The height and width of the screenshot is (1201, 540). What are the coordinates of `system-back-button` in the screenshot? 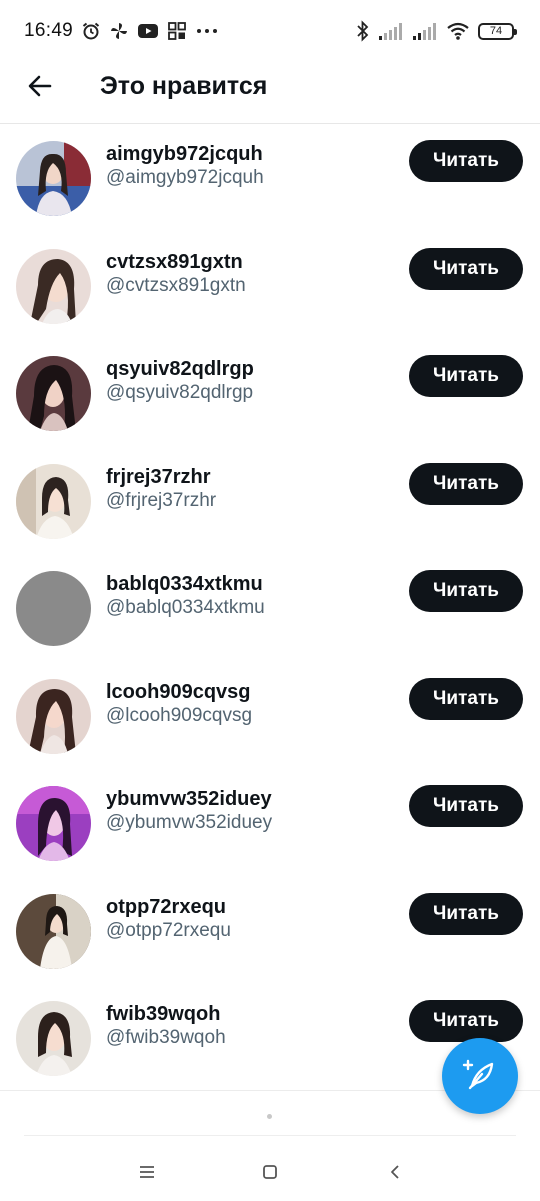 It's located at (395, 1174).